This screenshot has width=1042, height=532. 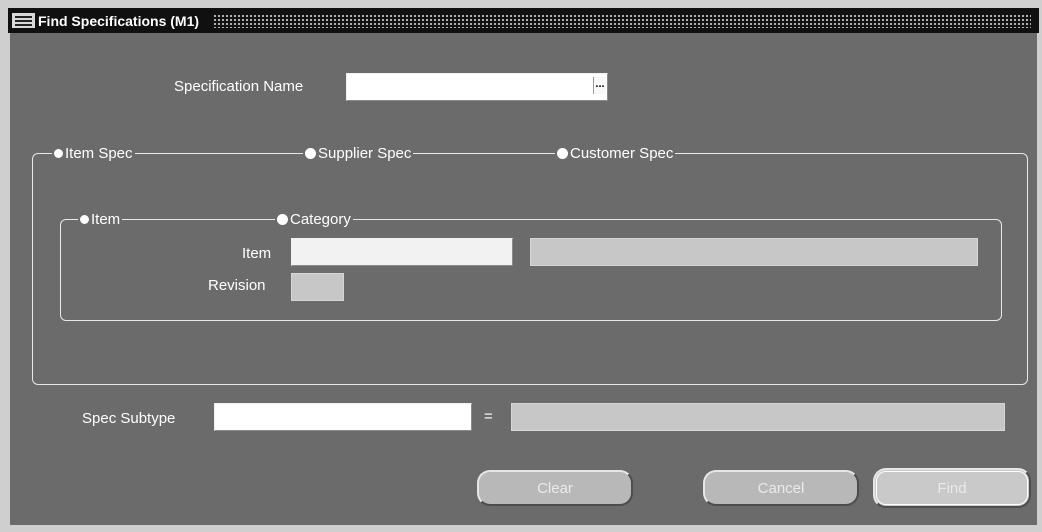 What do you see at coordinates (237, 285) in the screenshot?
I see `revision-label: Revision` at bounding box center [237, 285].